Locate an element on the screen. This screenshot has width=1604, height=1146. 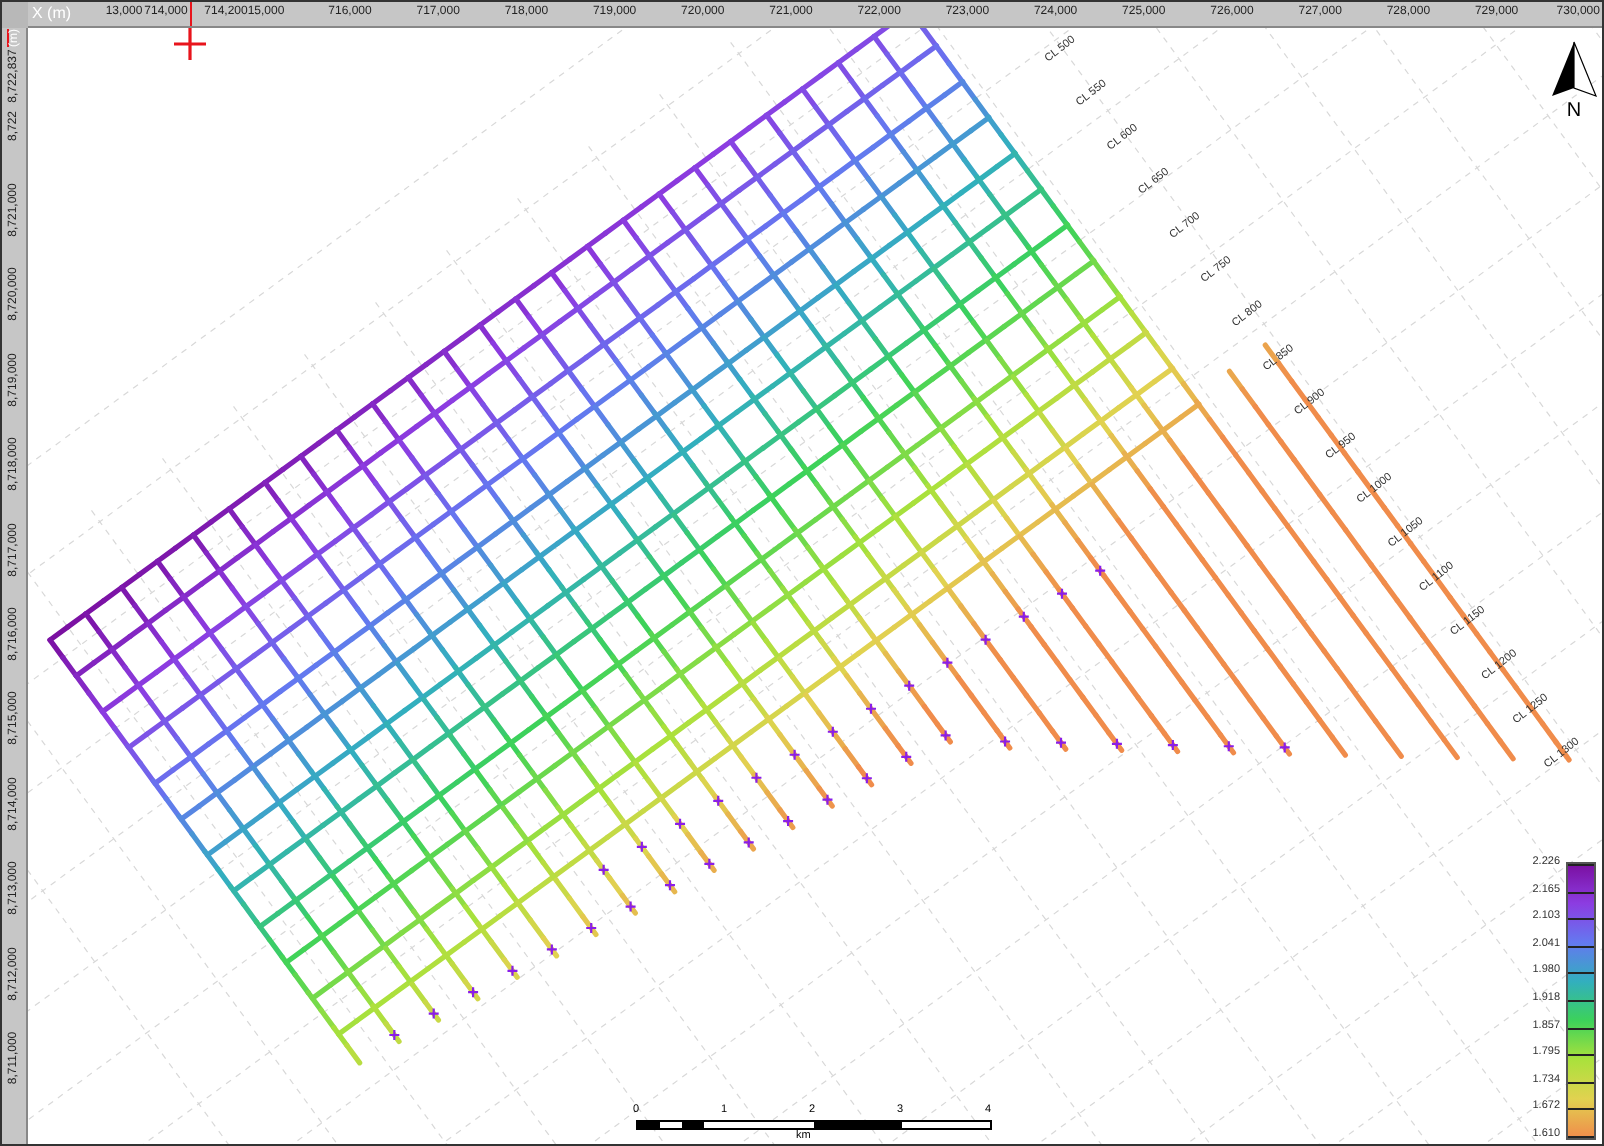
x-axis-title: X (m) is located at coordinates (52, 13).